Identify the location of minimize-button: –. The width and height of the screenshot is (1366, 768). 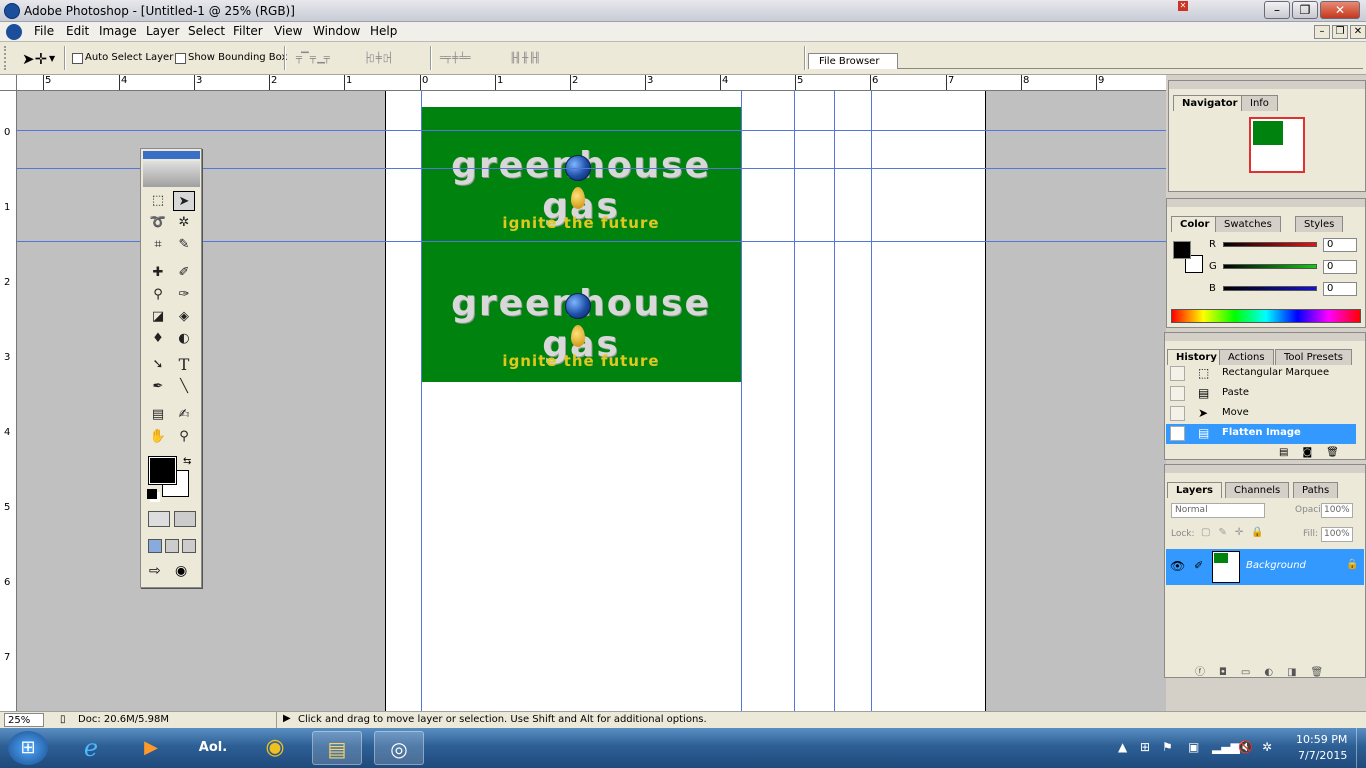
(1277, 10).